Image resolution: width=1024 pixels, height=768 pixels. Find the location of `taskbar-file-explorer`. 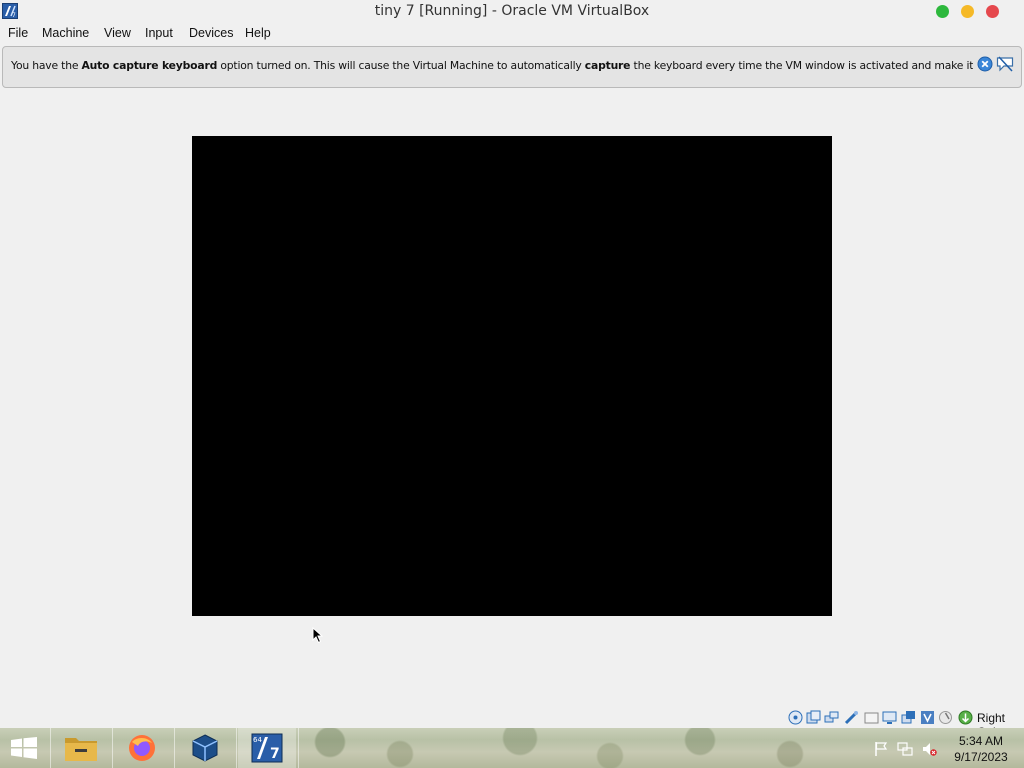

taskbar-file-explorer is located at coordinates (81, 748).